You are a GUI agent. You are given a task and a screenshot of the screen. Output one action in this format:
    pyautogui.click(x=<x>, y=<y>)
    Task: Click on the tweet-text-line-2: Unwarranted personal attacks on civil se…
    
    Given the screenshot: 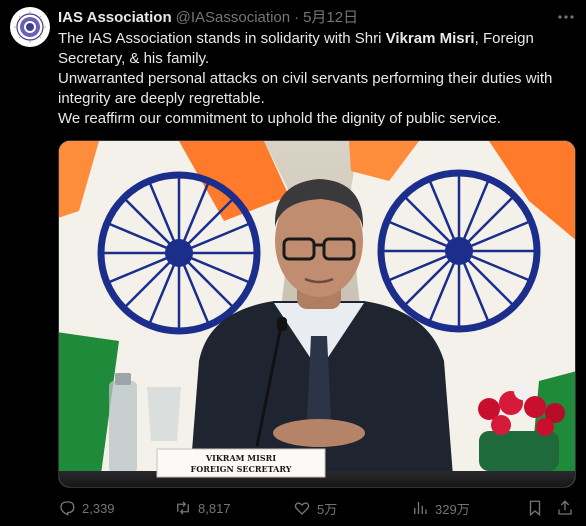 What is the action you would take?
    pyautogui.click(x=305, y=88)
    